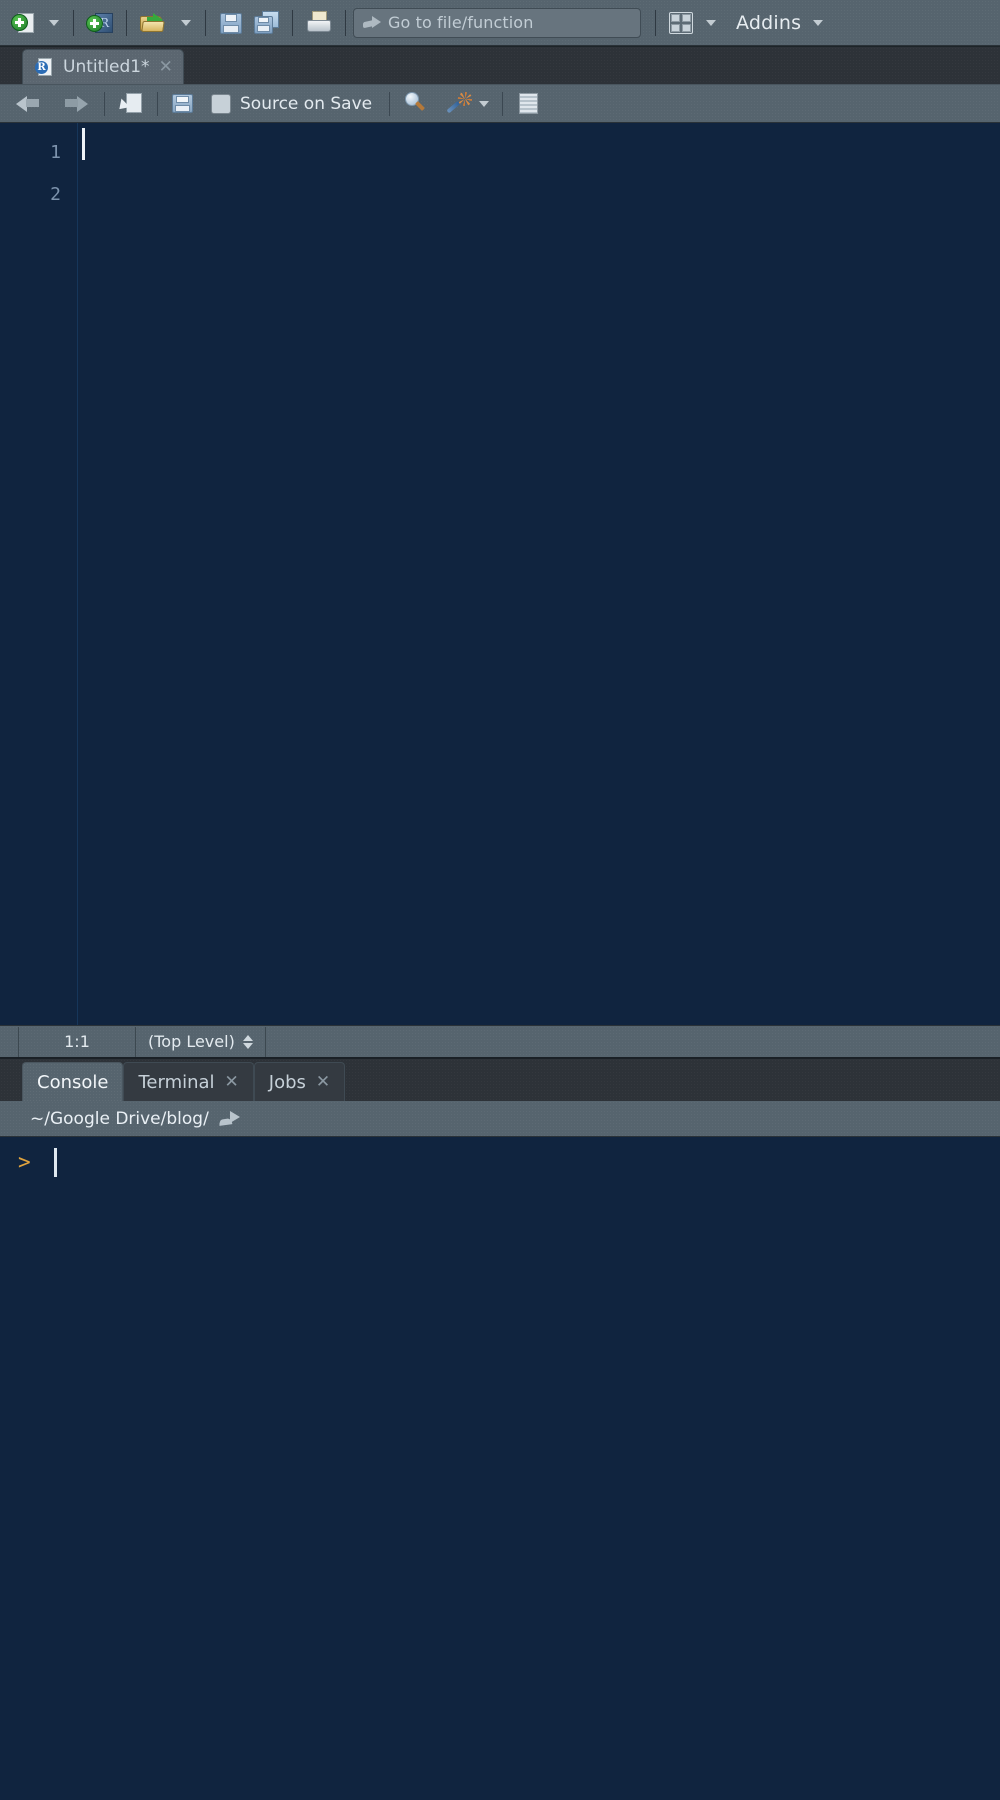 This screenshot has height=1800, width=1000. I want to click on source-on-save-label: Source on Save, so click(306, 103).